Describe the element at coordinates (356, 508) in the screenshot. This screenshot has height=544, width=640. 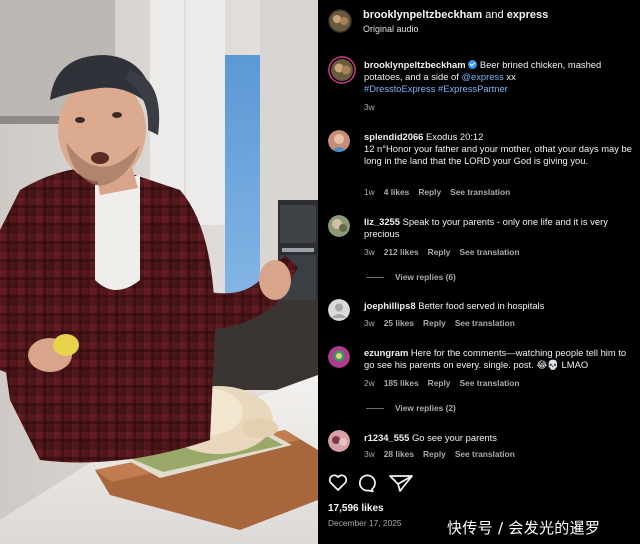
I see `likes-count: 17,596 likes` at that location.